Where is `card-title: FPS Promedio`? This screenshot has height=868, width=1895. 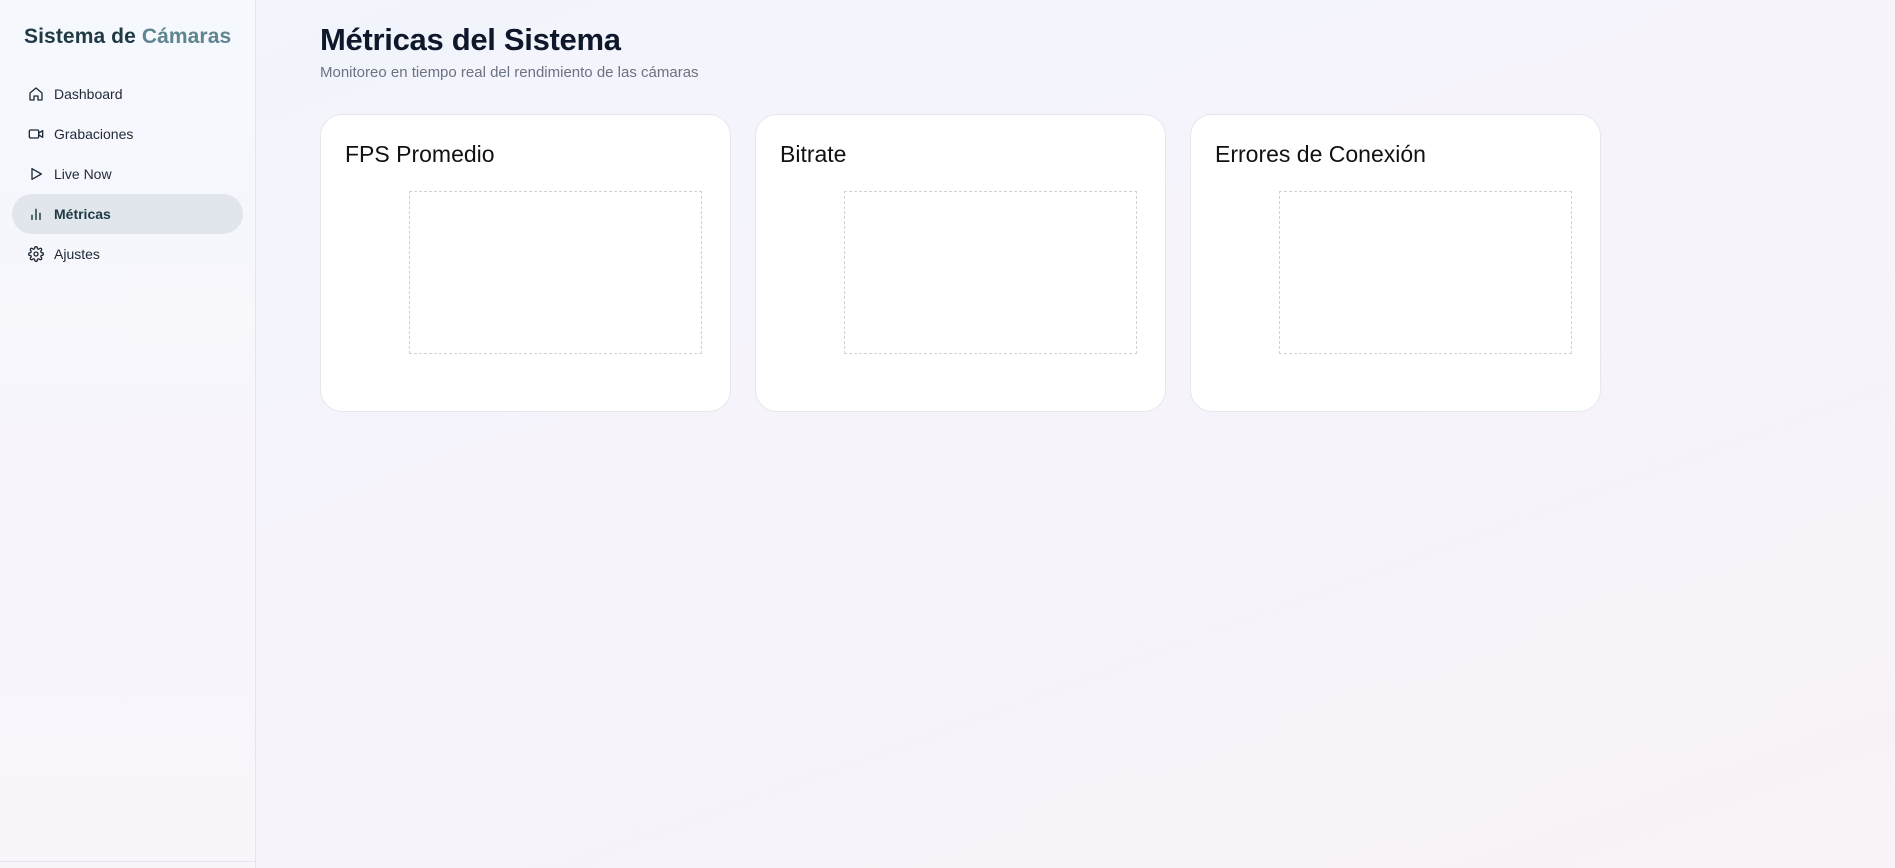 card-title: FPS Promedio is located at coordinates (420, 154).